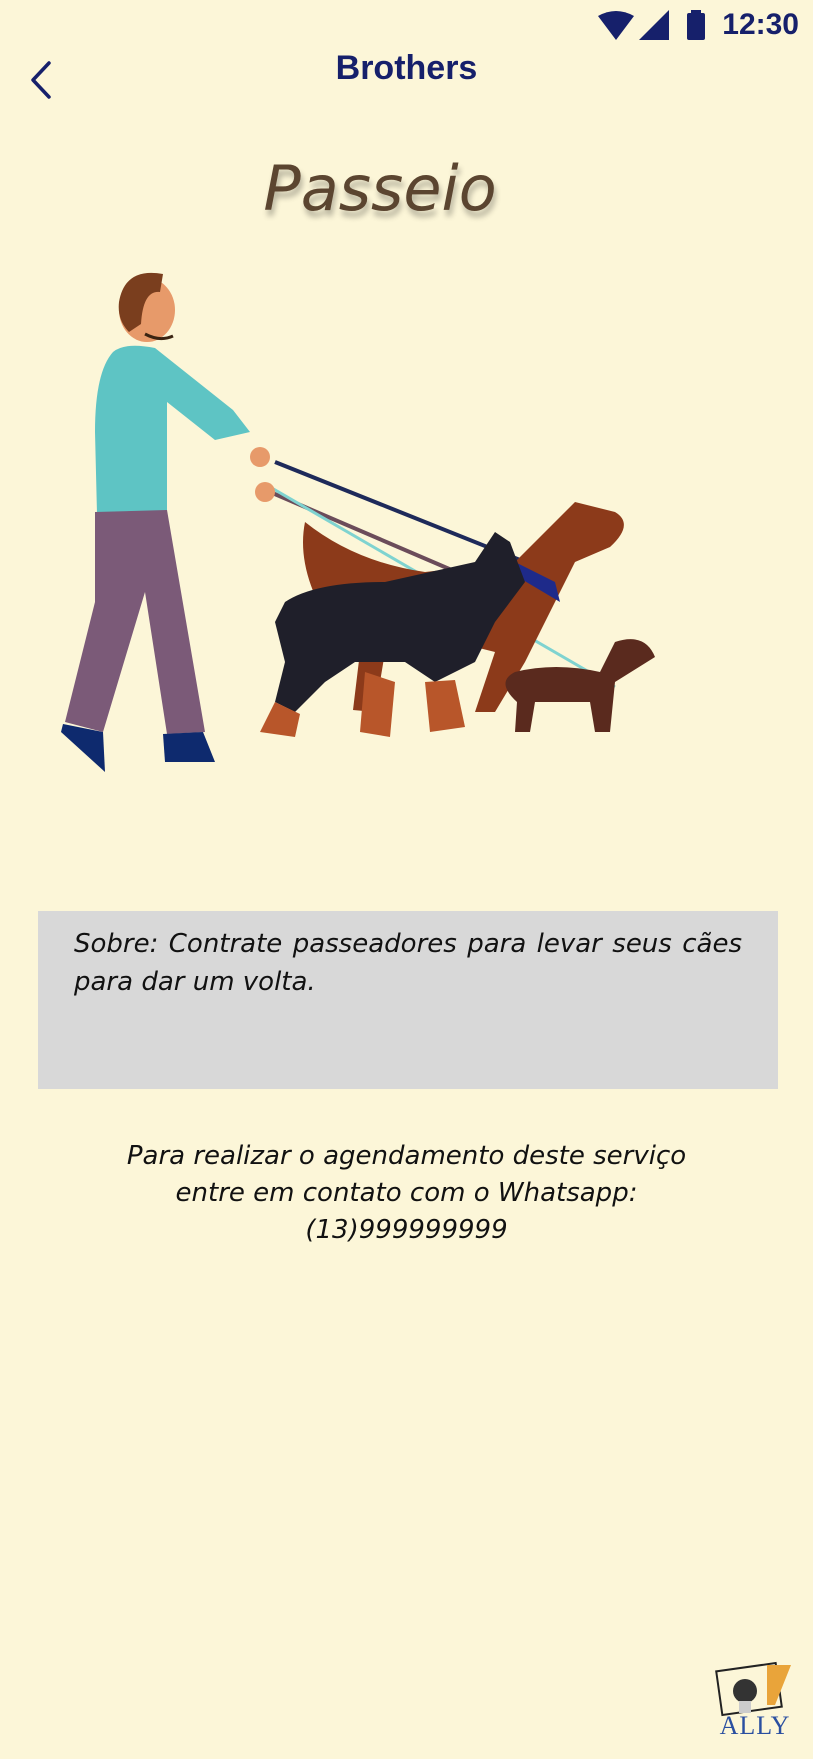  What do you see at coordinates (406, 95) in the screenshot?
I see `app-bar: Brothers` at bounding box center [406, 95].